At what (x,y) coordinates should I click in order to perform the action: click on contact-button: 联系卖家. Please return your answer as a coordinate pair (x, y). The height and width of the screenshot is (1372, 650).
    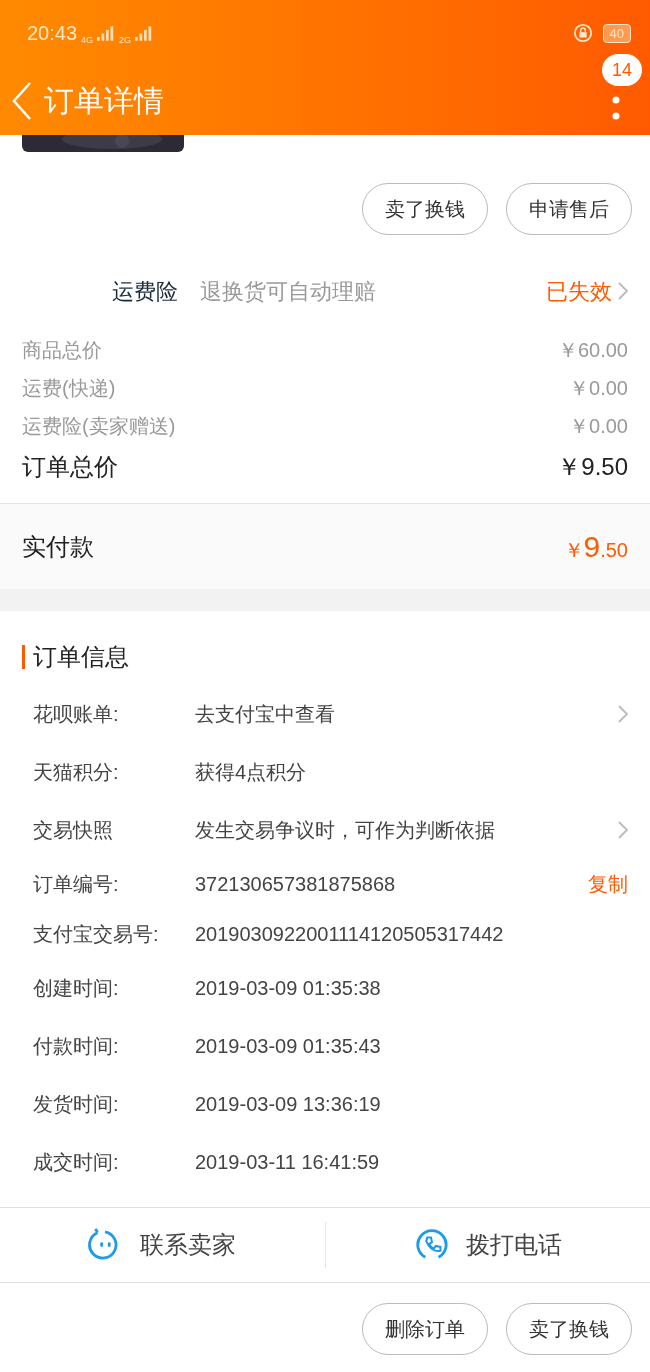
    Looking at the image, I should click on (162, 1245).